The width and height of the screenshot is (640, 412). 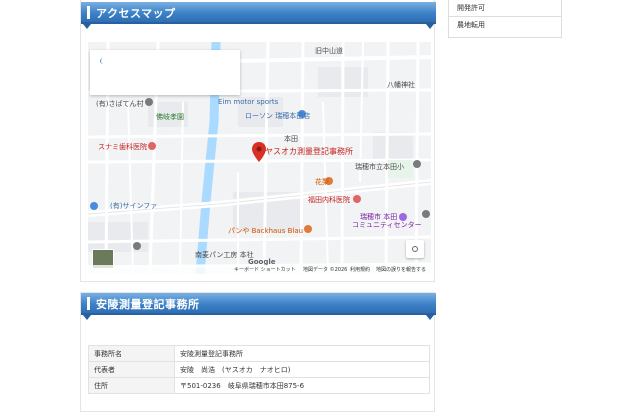 What do you see at coordinates (426, 214) in the screenshot?
I see `shrine-poi-icon` at bounding box center [426, 214].